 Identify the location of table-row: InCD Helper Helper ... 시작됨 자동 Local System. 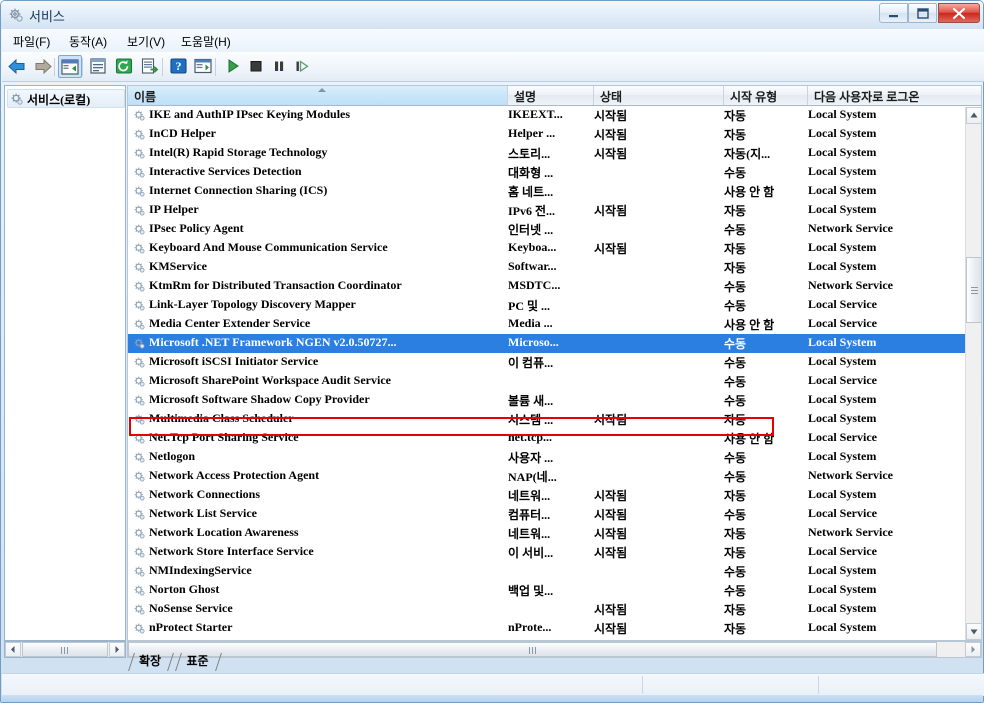
(554, 134).